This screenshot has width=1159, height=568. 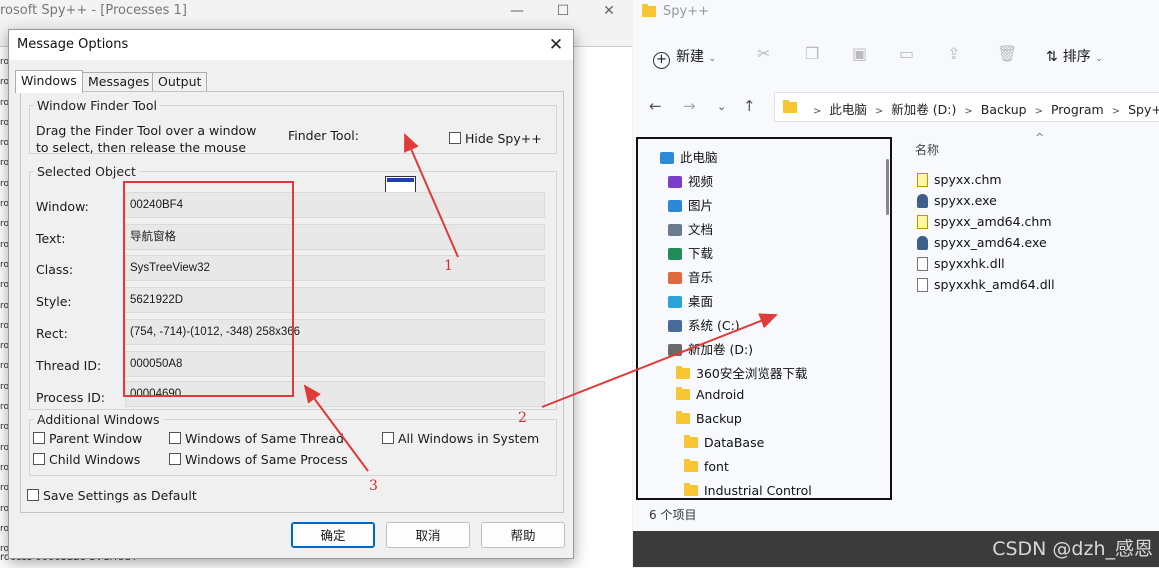 I want to click on annotation-label-3: 3, so click(x=373, y=486).